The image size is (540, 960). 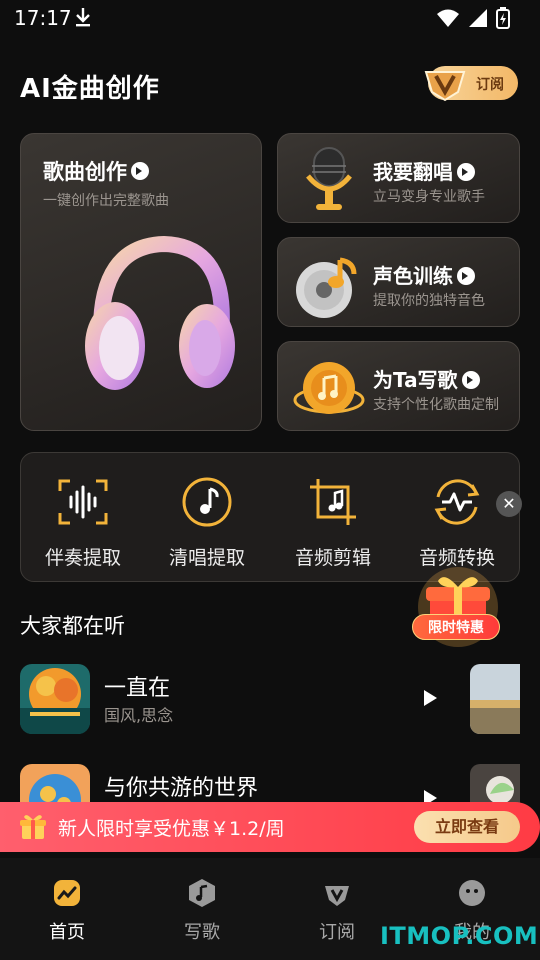 What do you see at coordinates (160, 312) in the screenshot?
I see `headphones-illustration` at bounding box center [160, 312].